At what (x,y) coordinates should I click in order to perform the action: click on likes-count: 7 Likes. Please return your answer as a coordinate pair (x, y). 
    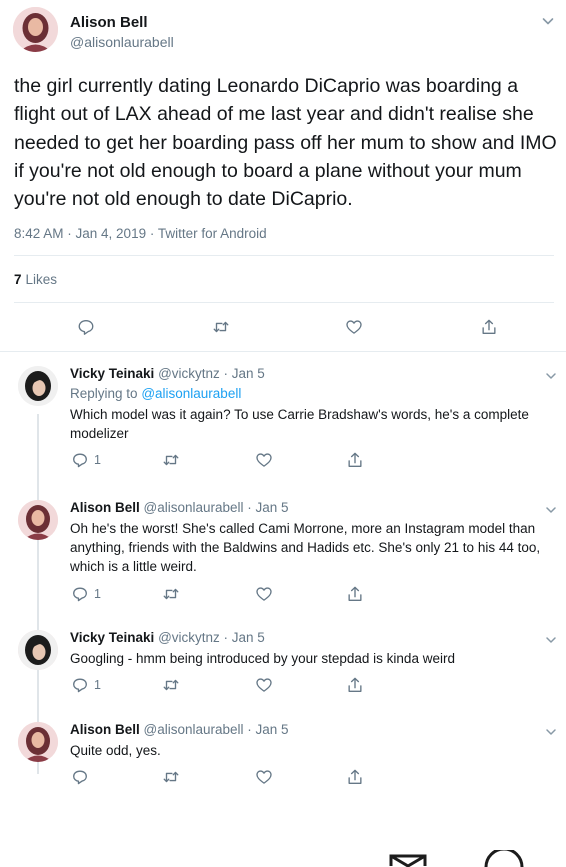
    Looking at the image, I should click on (35, 279).